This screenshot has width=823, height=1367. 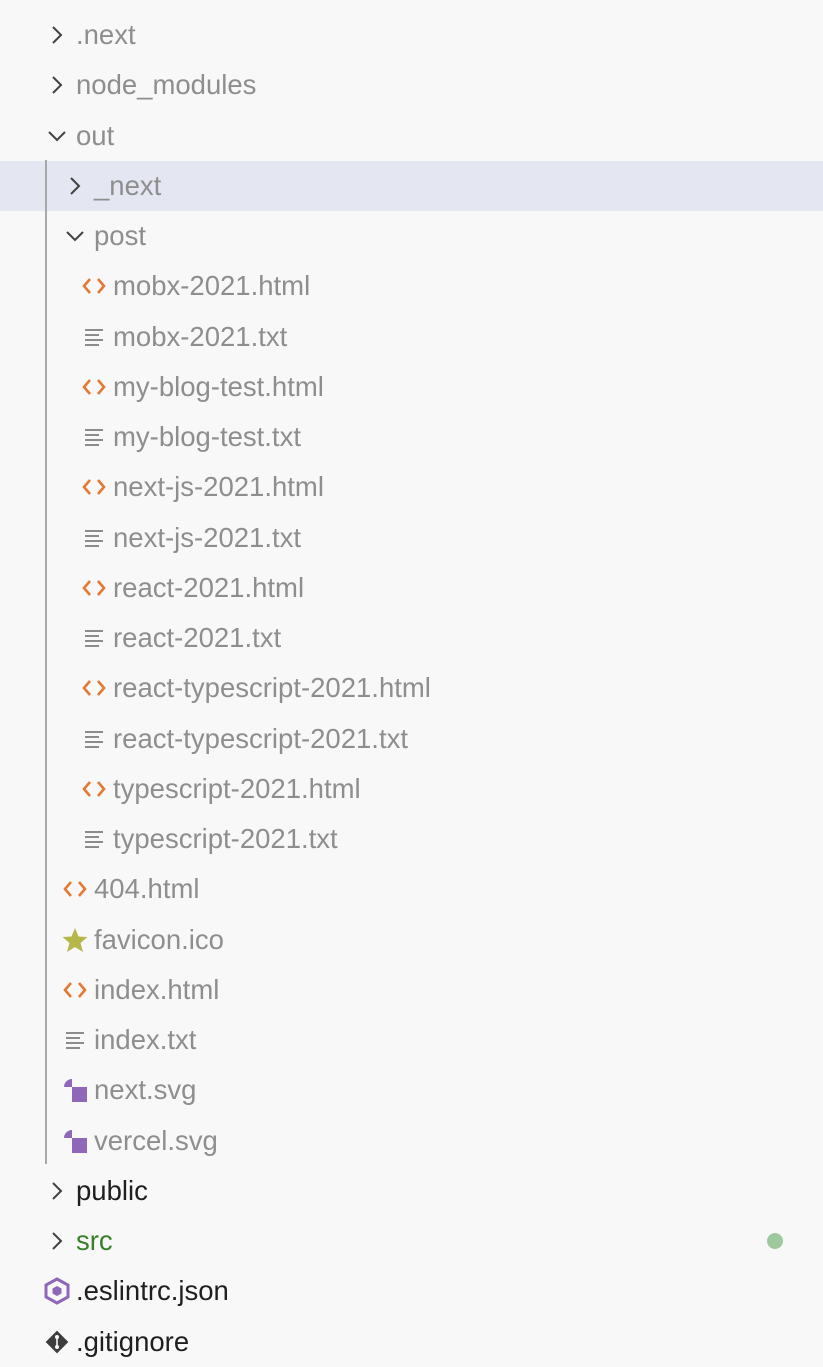 I want to click on folder-out: out, so click(x=411, y=136).